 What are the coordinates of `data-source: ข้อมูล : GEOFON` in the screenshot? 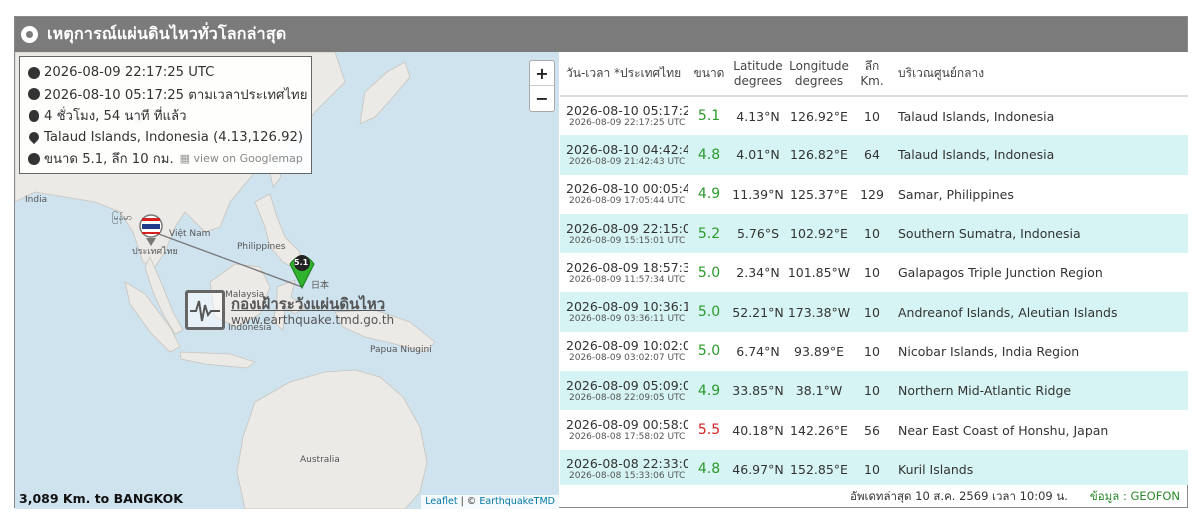 It's located at (1134, 496).